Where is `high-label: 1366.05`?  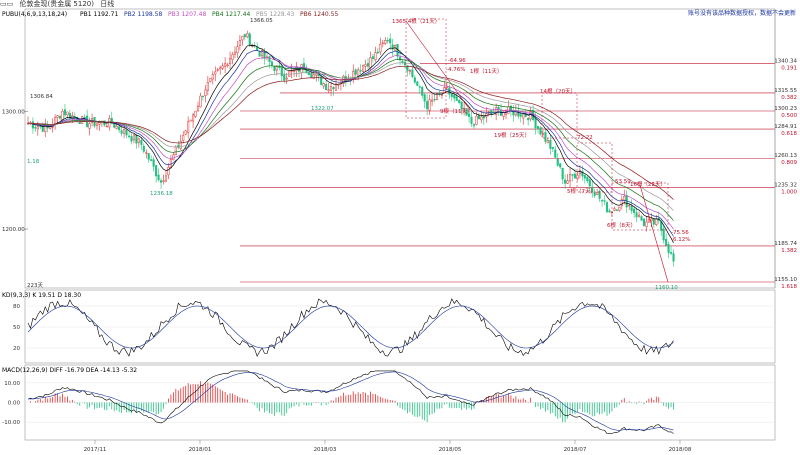
high-label: 1366.05 is located at coordinates (261, 21).